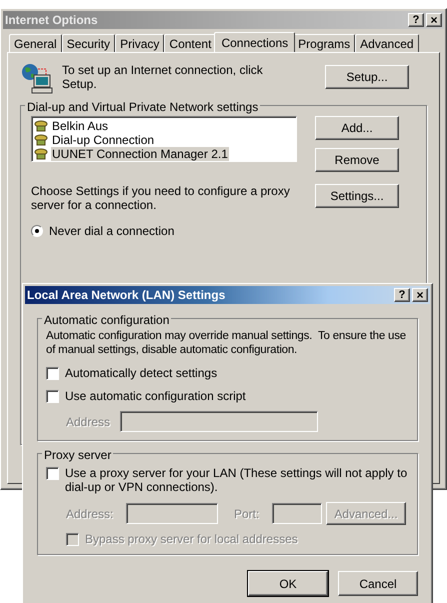 This screenshot has width=447, height=603. What do you see at coordinates (357, 160) in the screenshot?
I see `remove-button: Remove` at bounding box center [357, 160].